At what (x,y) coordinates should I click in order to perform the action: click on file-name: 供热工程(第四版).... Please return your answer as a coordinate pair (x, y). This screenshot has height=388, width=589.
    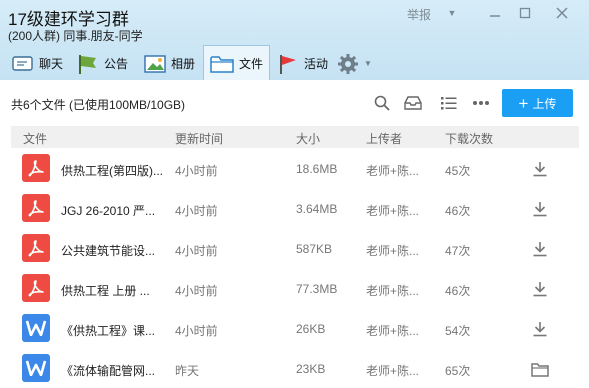
    Looking at the image, I should click on (112, 170).